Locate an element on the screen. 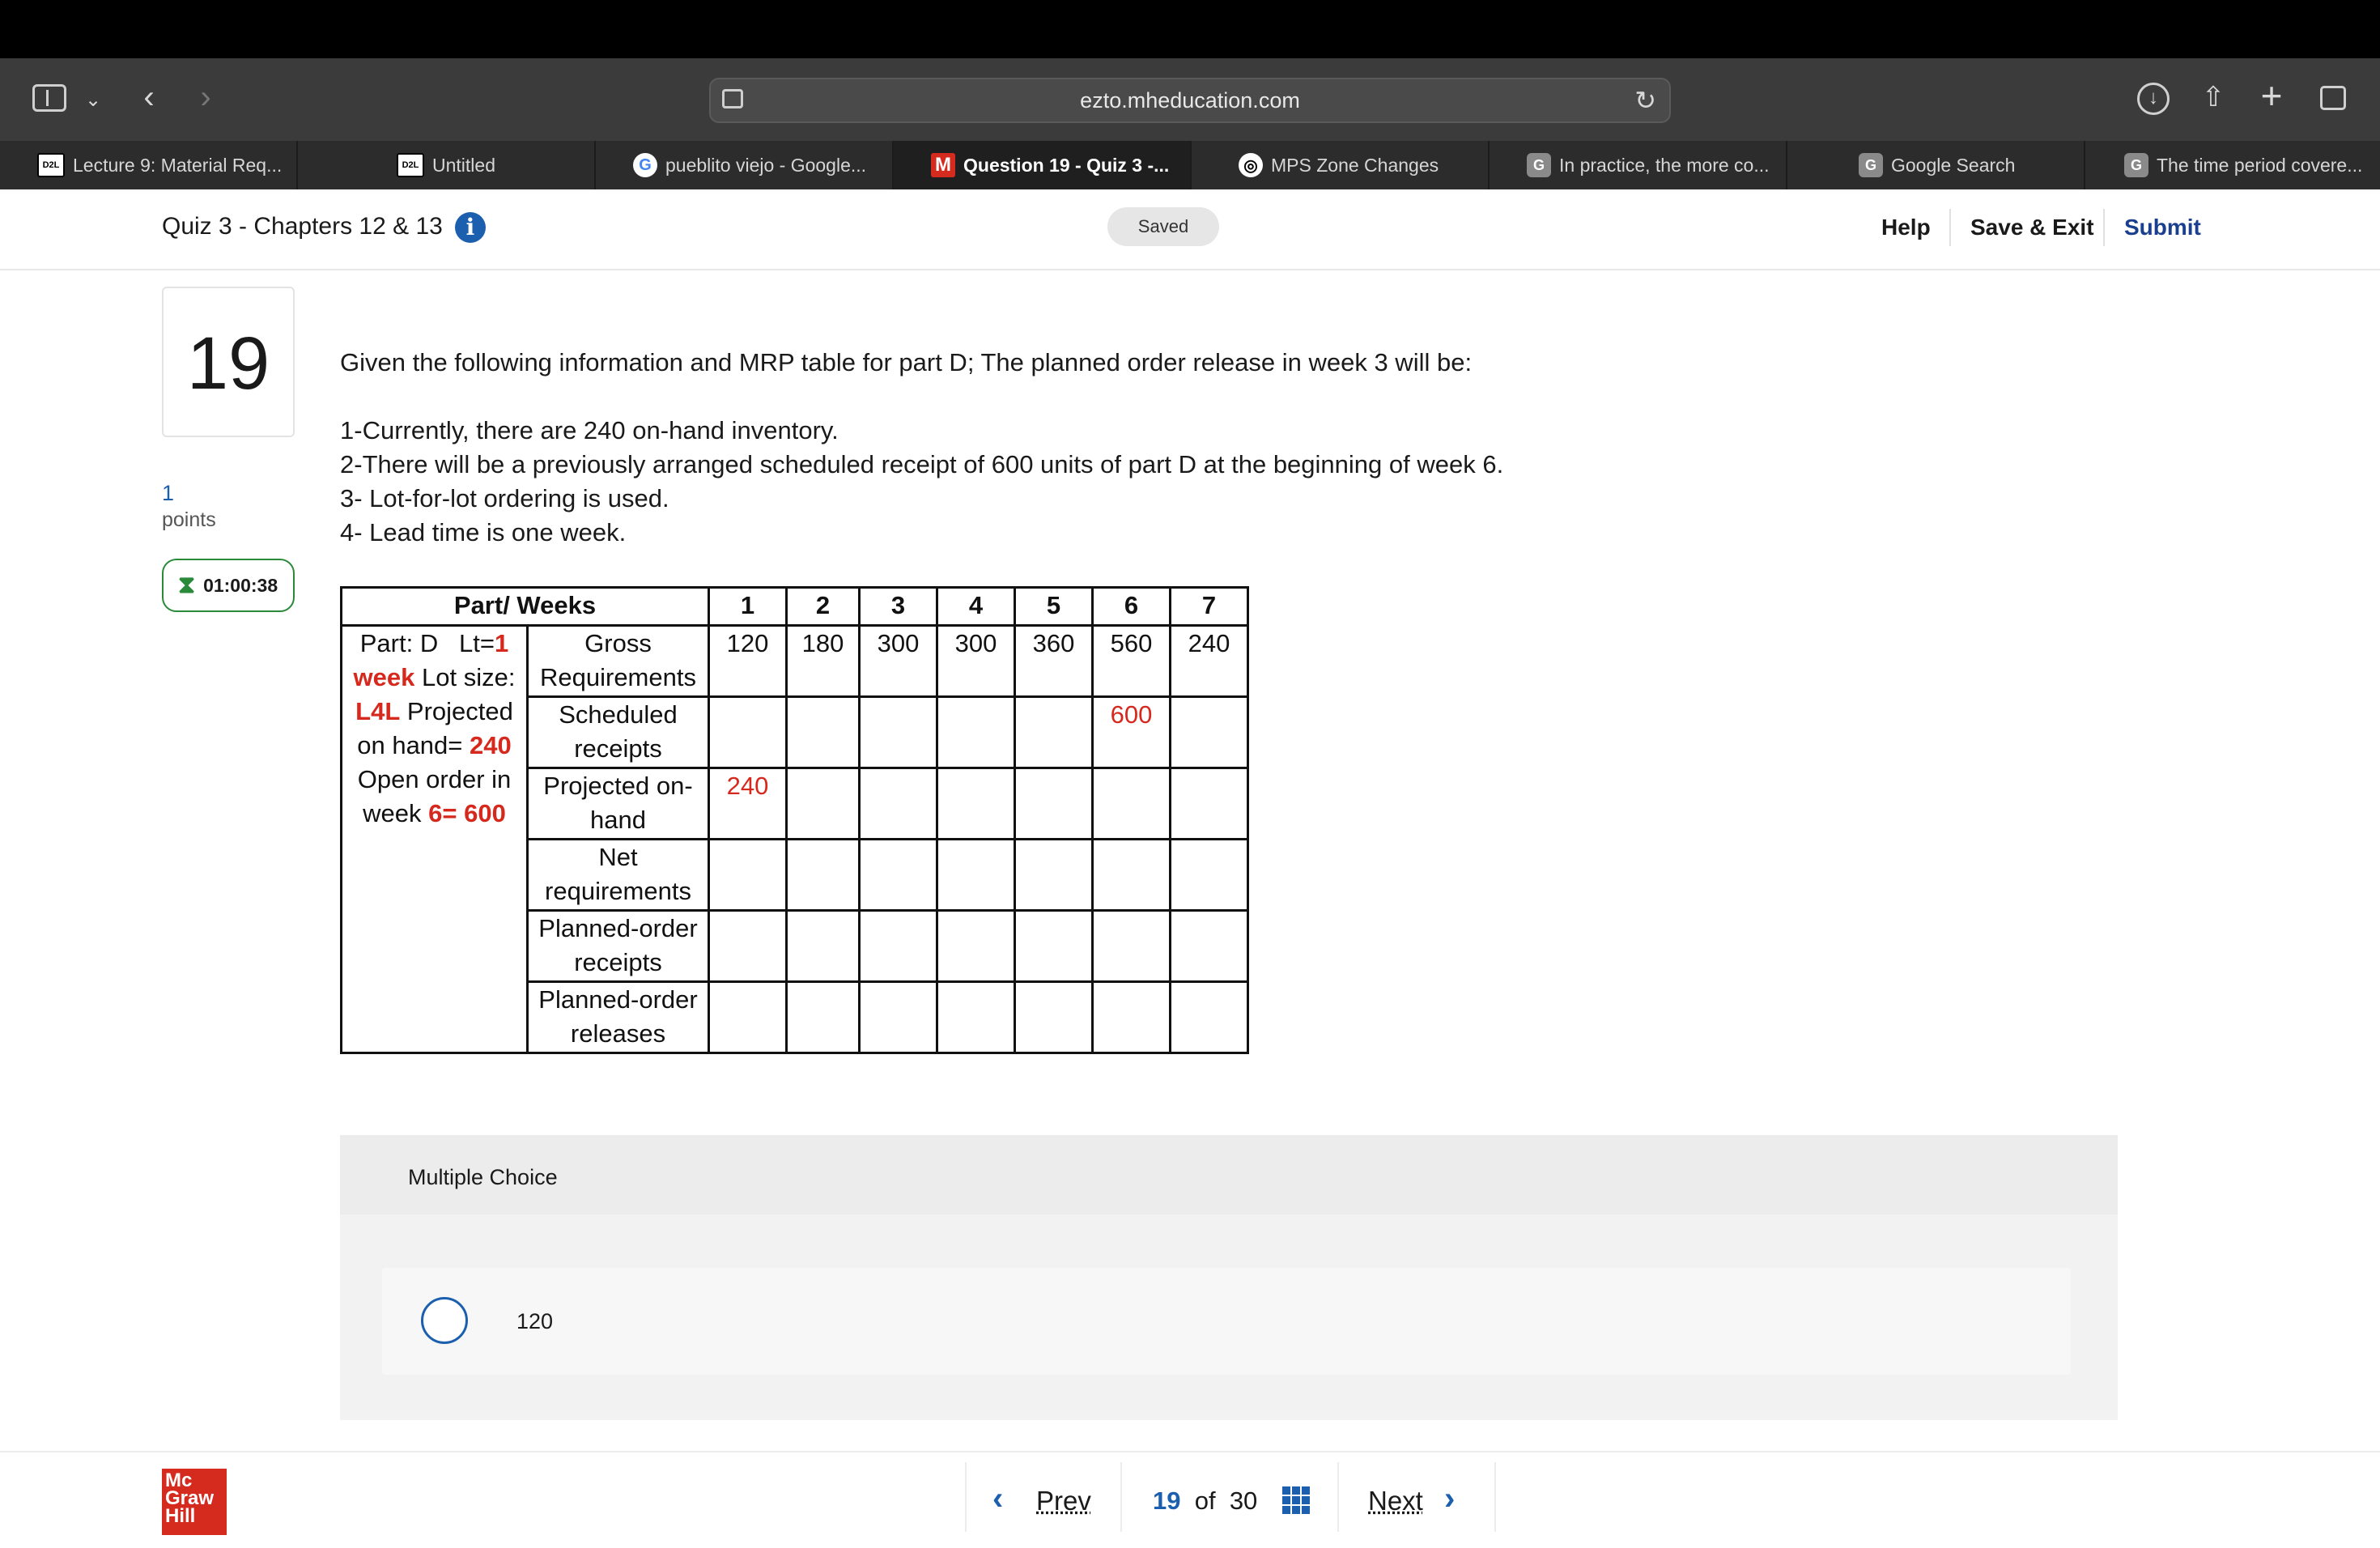 This screenshot has height=1548, width=2380. on-hand-value: 240 is located at coordinates (491, 745).